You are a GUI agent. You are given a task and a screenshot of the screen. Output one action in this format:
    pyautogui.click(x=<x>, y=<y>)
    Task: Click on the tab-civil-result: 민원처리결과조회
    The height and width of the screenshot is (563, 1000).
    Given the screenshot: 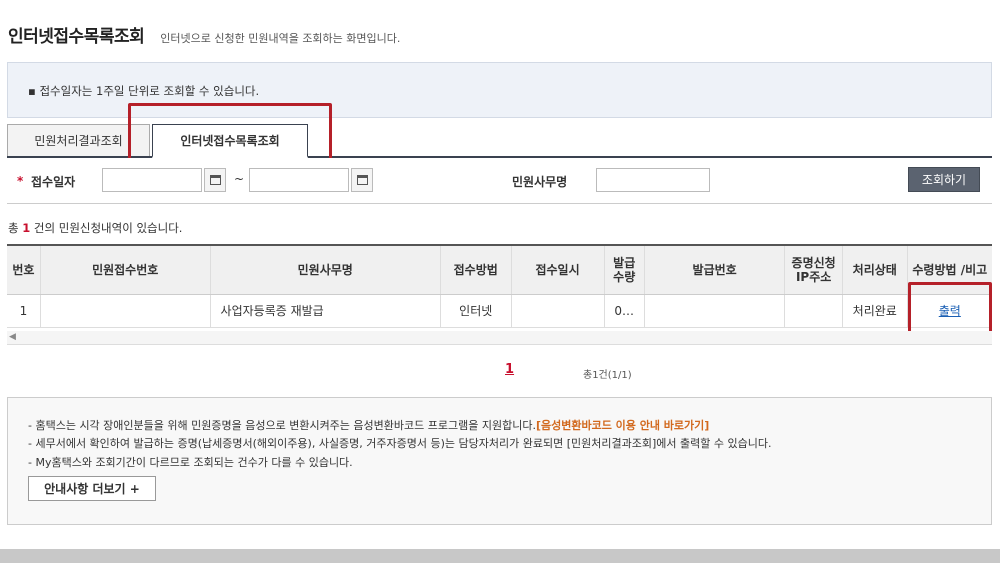 What is the action you would take?
    pyautogui.click(x=78, y=140)
    